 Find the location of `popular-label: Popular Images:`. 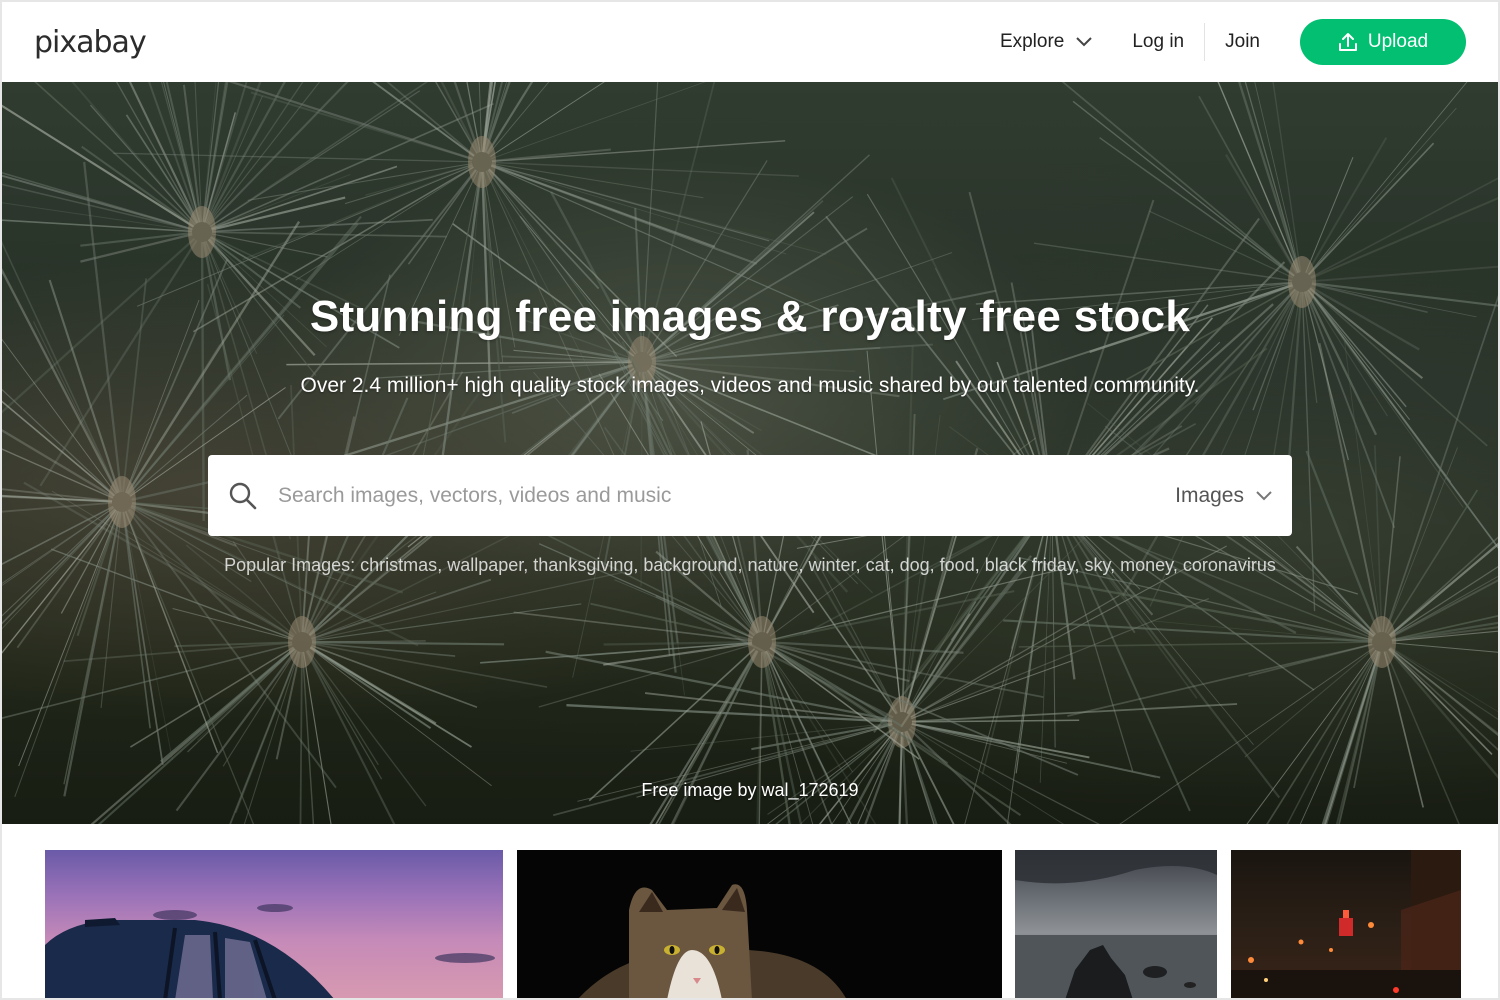

popular-label: Popular Images: is located at coordinates (290, 565).